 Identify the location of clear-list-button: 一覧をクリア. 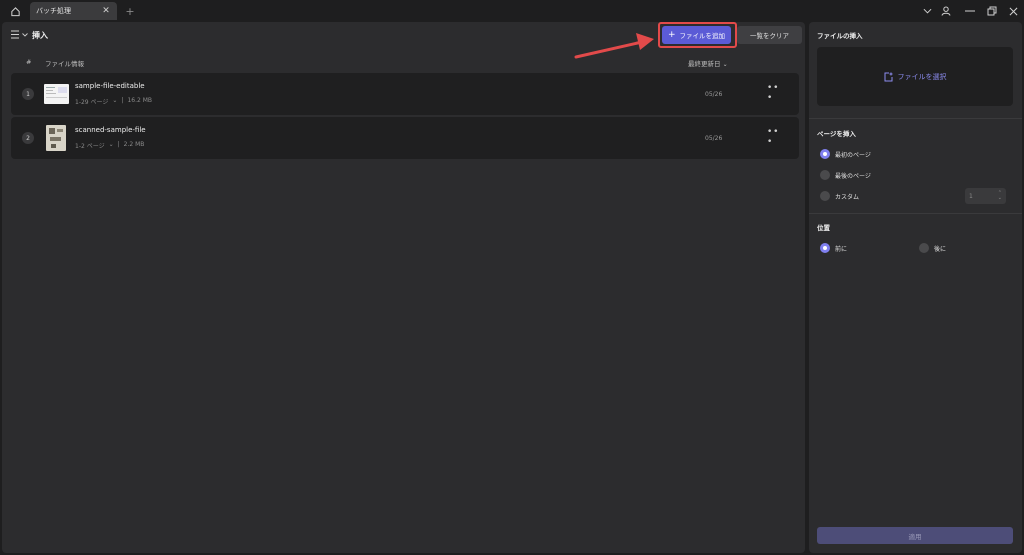
(769, 35).